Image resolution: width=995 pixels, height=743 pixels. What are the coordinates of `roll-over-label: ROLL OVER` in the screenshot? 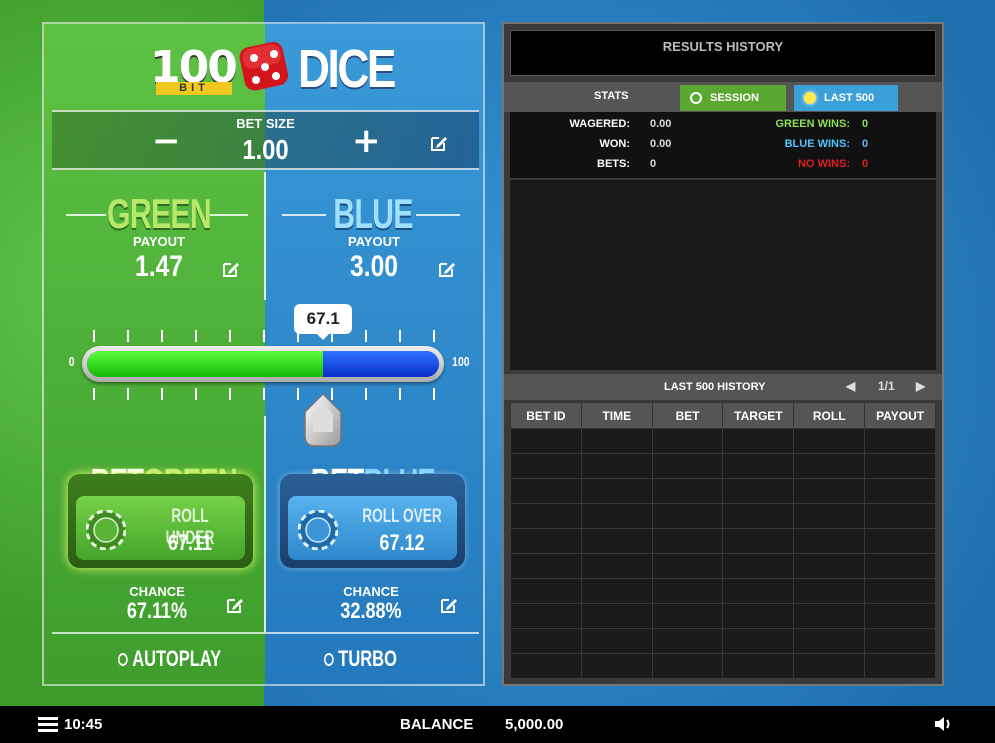 It's located at (402, 516).